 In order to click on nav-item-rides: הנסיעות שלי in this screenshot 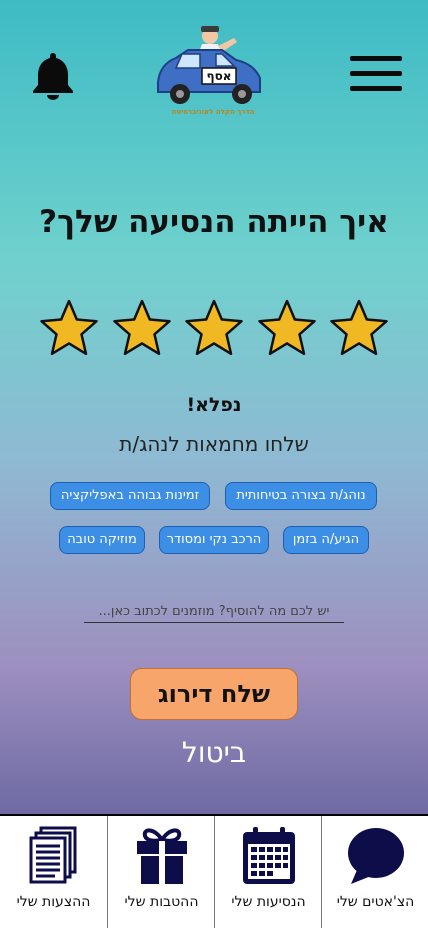, I will do `click(267, 872)`.